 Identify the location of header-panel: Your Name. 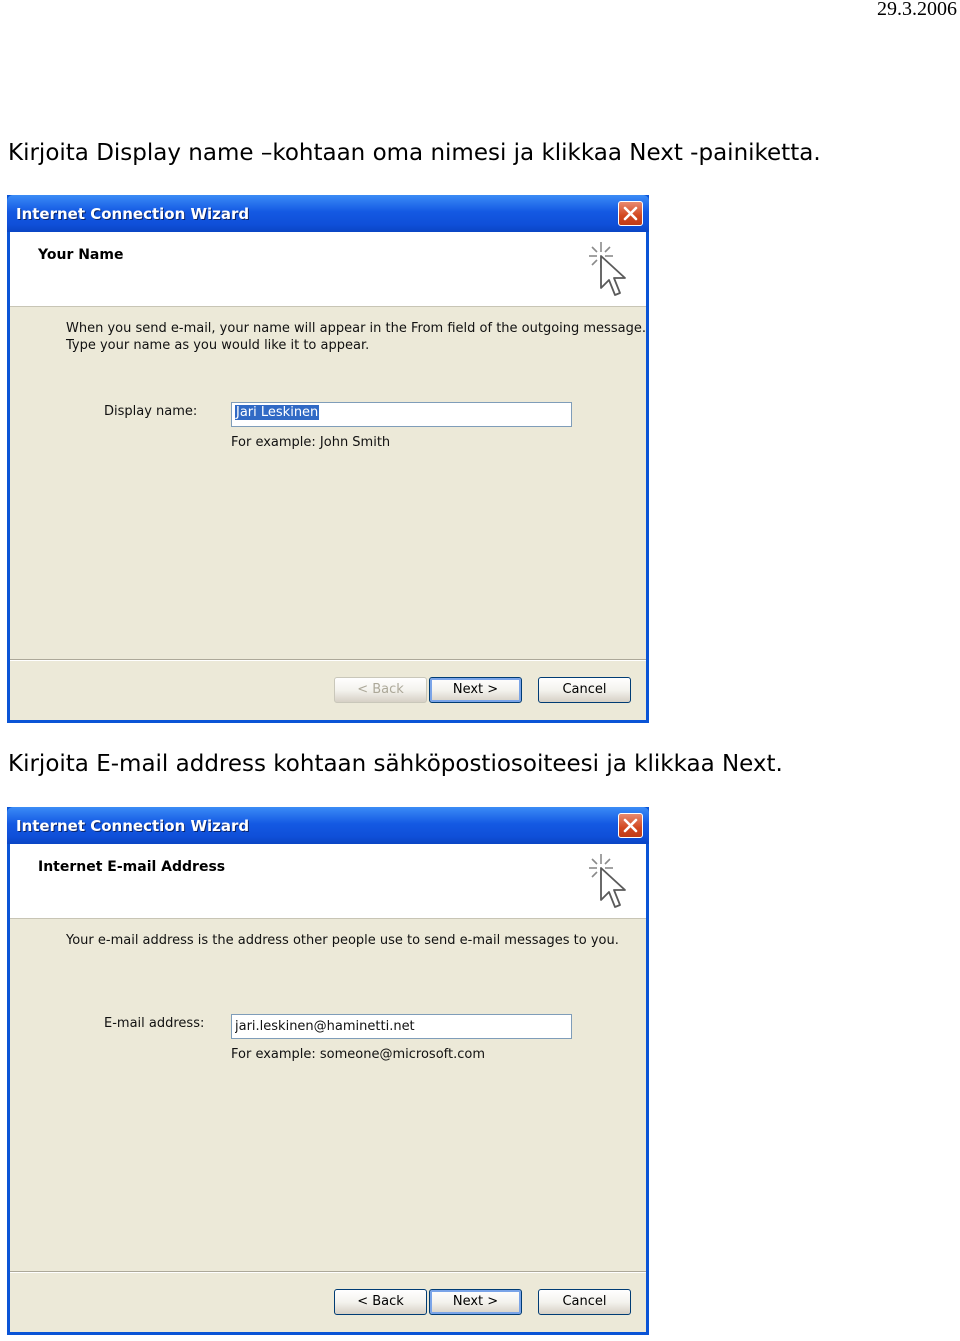
(328, 269).